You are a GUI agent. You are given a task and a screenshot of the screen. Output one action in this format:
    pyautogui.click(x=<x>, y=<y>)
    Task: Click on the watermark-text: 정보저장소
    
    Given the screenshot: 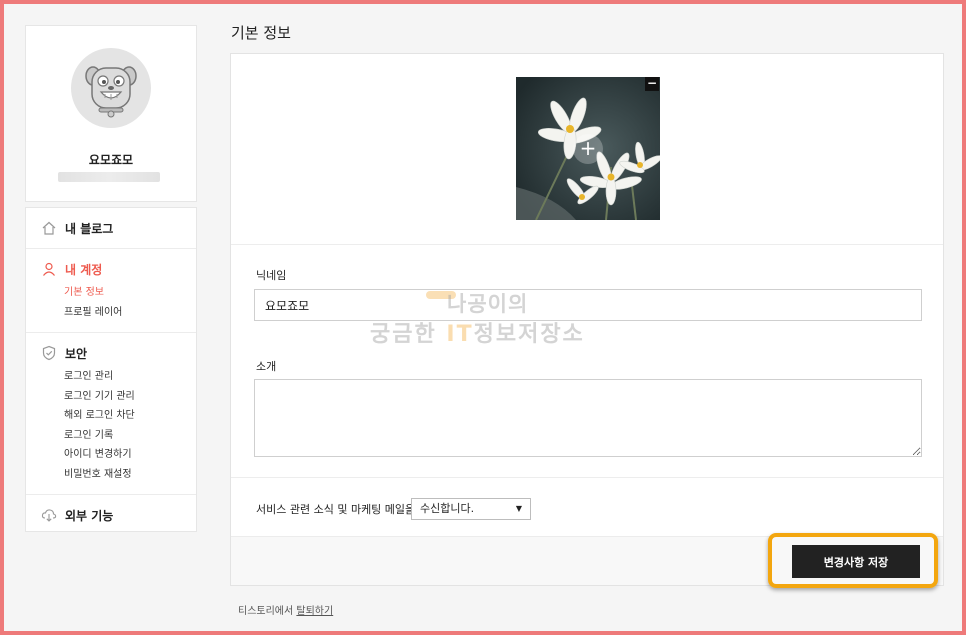 What is the action you would take?
    pyautogui.click(x=529, y=334)
    